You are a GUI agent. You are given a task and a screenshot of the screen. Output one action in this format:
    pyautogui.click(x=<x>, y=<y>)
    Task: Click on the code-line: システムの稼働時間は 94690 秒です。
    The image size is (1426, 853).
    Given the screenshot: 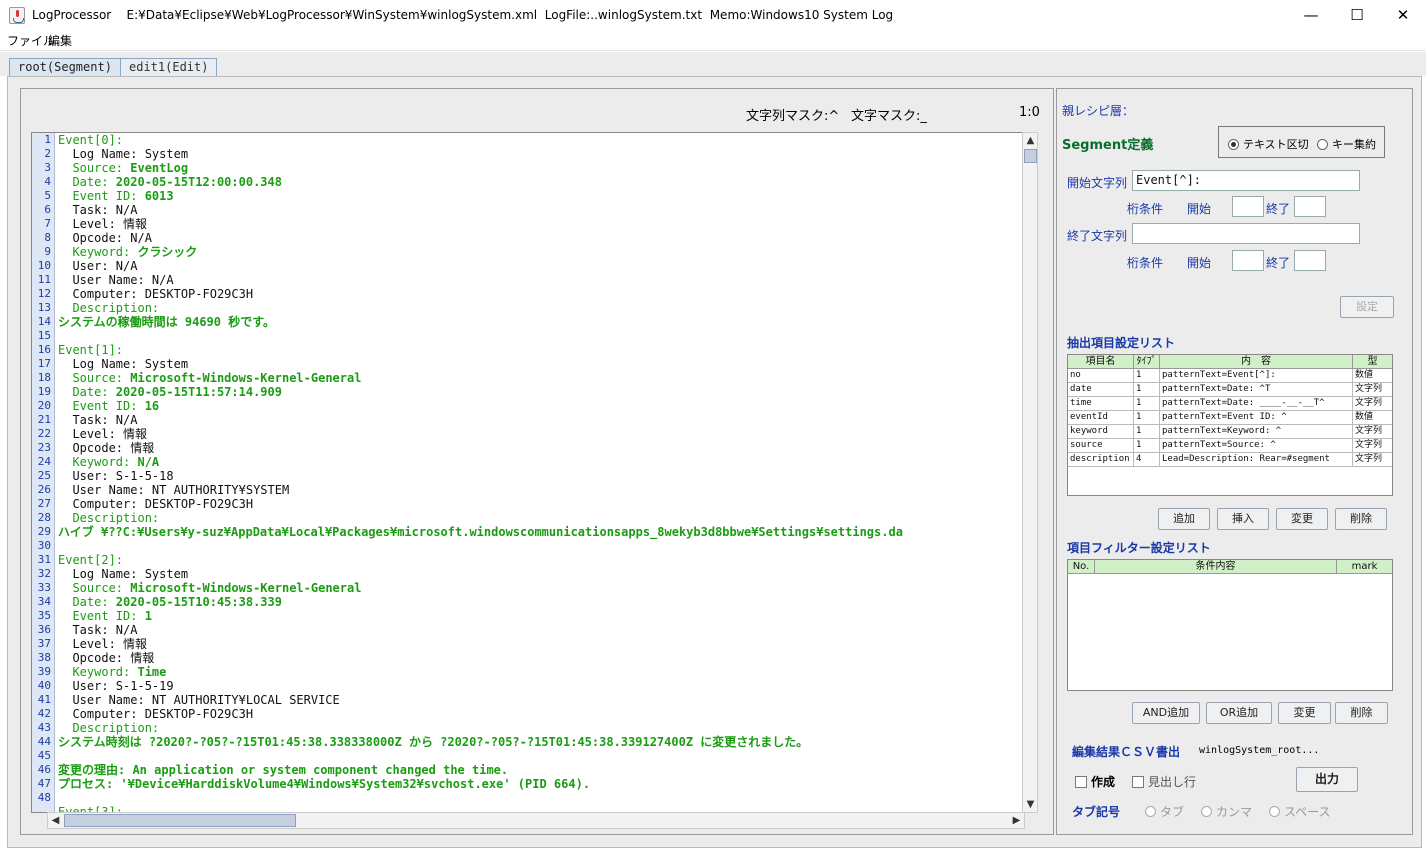 What is the action you would take?
    pyautogui.click(x=540, y=322)
    